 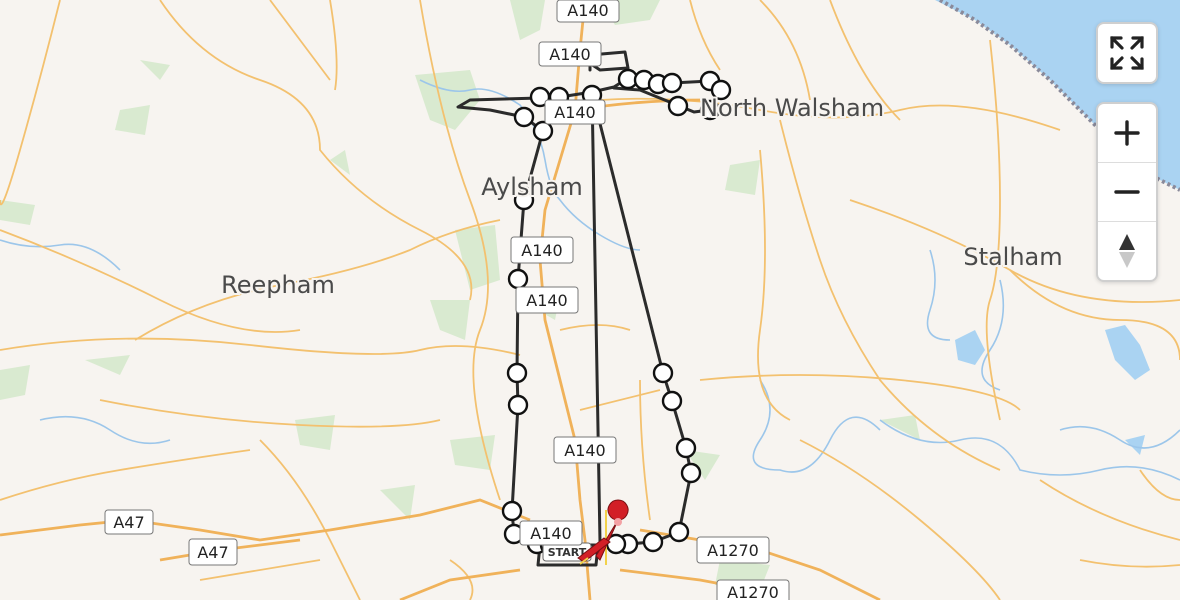 I want to click on reset-bearing-button, so click(x=1127, y=251).